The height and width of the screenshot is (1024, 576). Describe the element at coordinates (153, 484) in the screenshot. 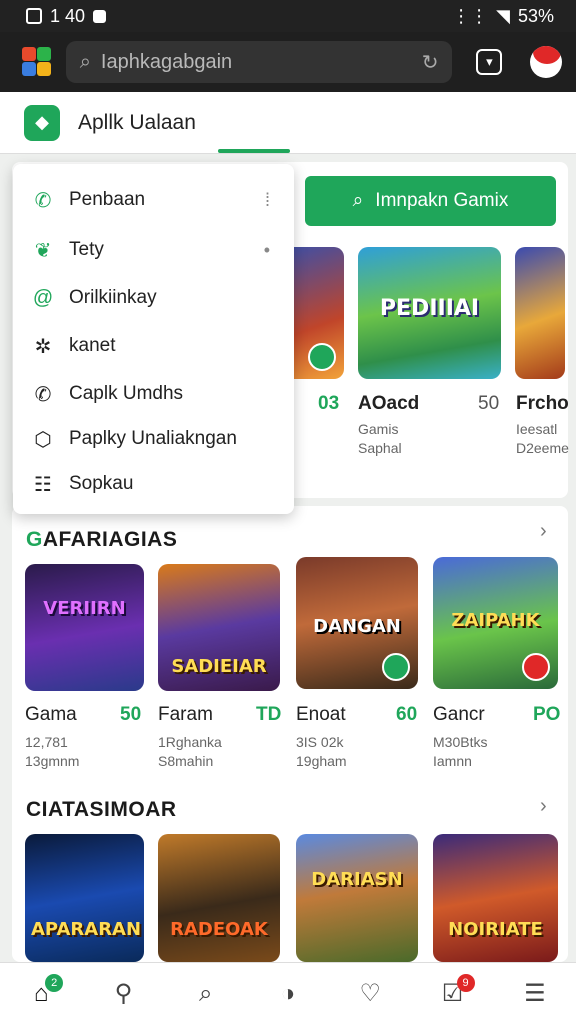

I see `menu-item: ☷ Sopkau` at that location.